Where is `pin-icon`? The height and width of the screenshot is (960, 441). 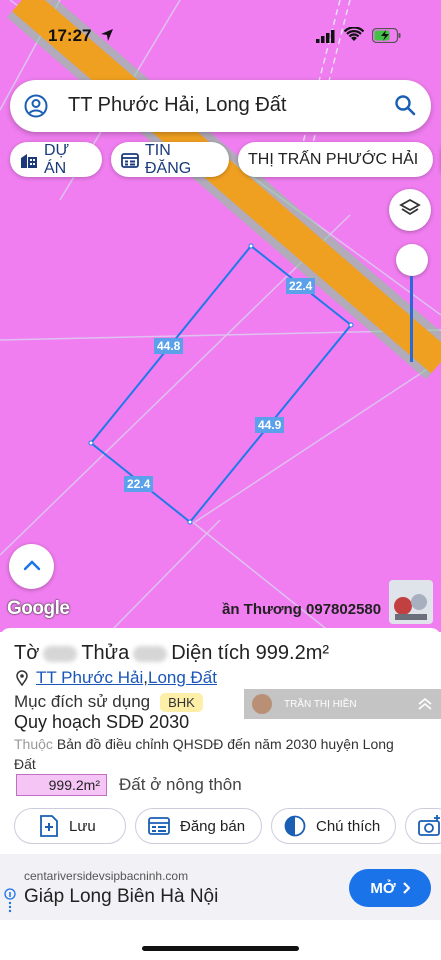
pin-icon is located at coordinates (22, 678).